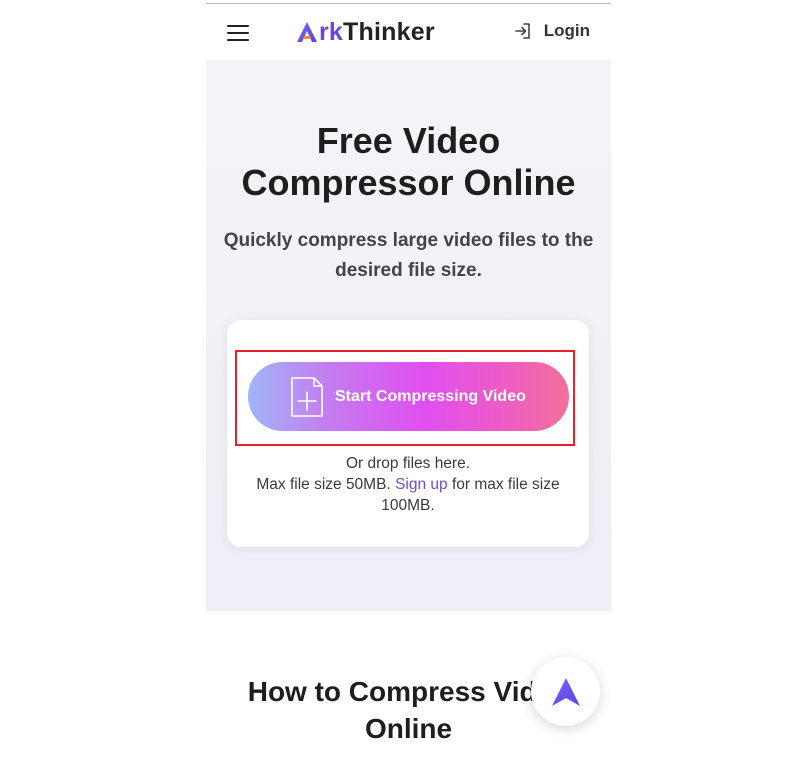 The height and width of the screenshot is (764, 800). What do you see at coordinates (323, 484) in the screenshot?
I see `limit-prefix: Max file size 50MB.` at bounding box center [323, 484].